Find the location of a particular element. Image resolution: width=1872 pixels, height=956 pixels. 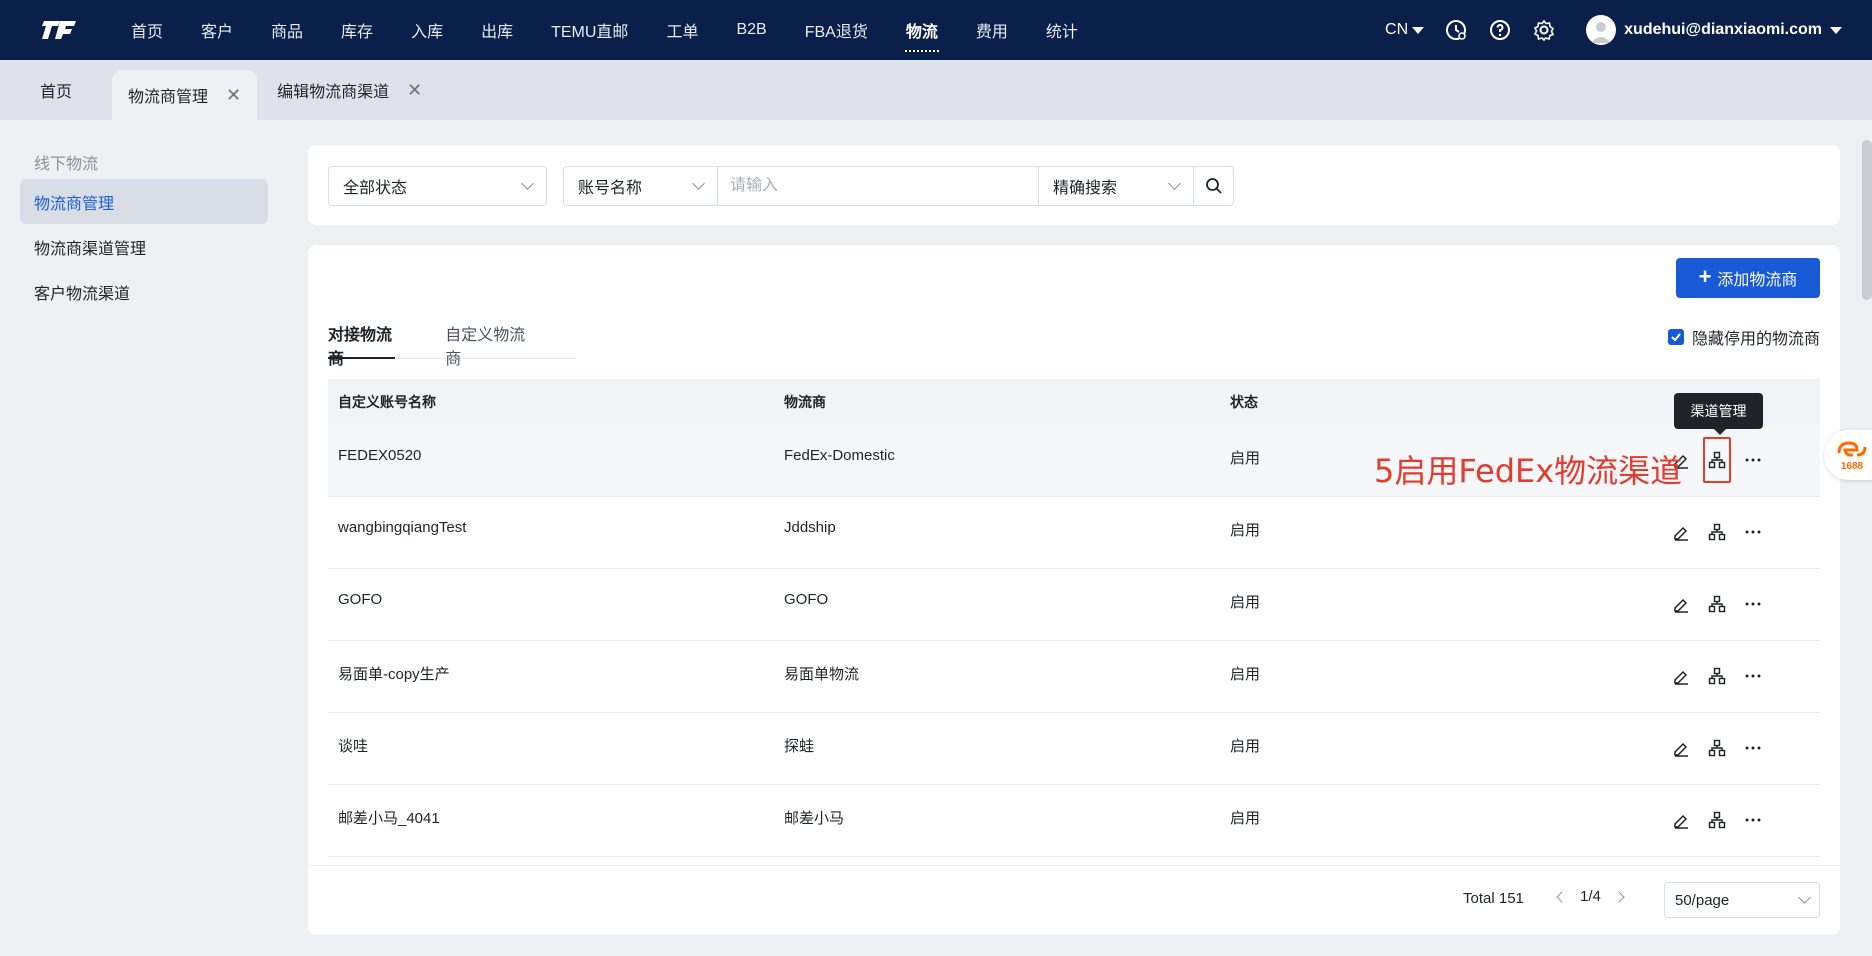

sidebar-item-carrier-management: 物流商管理 is located at coordinates (144, 201).